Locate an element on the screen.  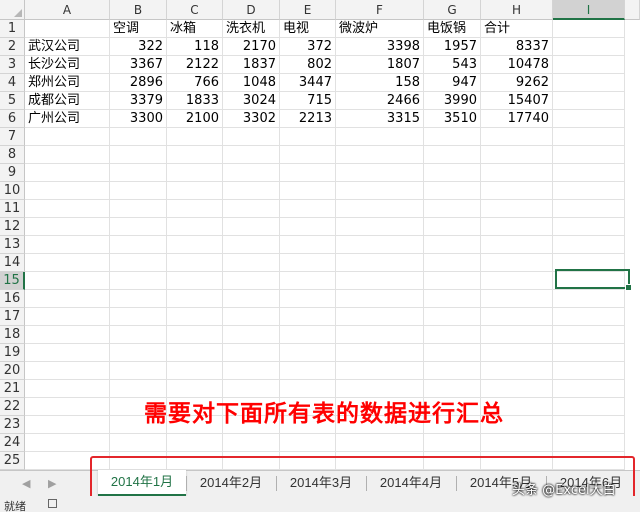
column-header-h: H is located at coordinates (517, 10).